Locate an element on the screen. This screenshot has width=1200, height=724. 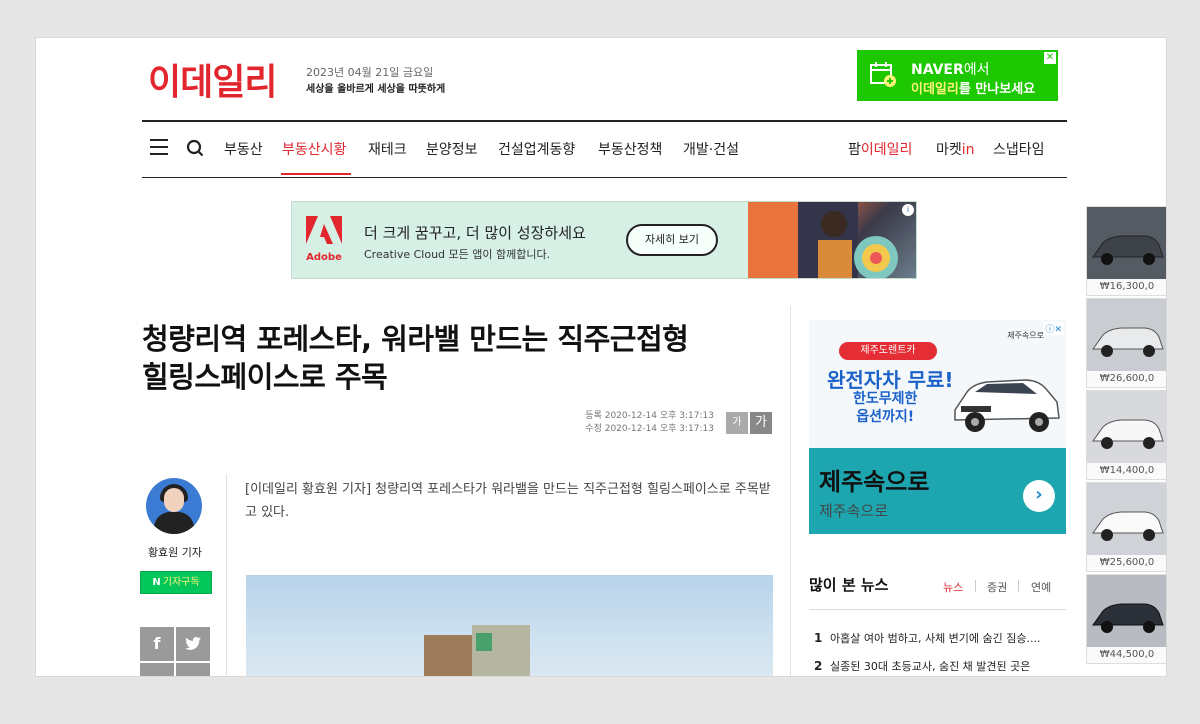
reporter-name: 황효원 기자 is located at coordinates (175, 552).